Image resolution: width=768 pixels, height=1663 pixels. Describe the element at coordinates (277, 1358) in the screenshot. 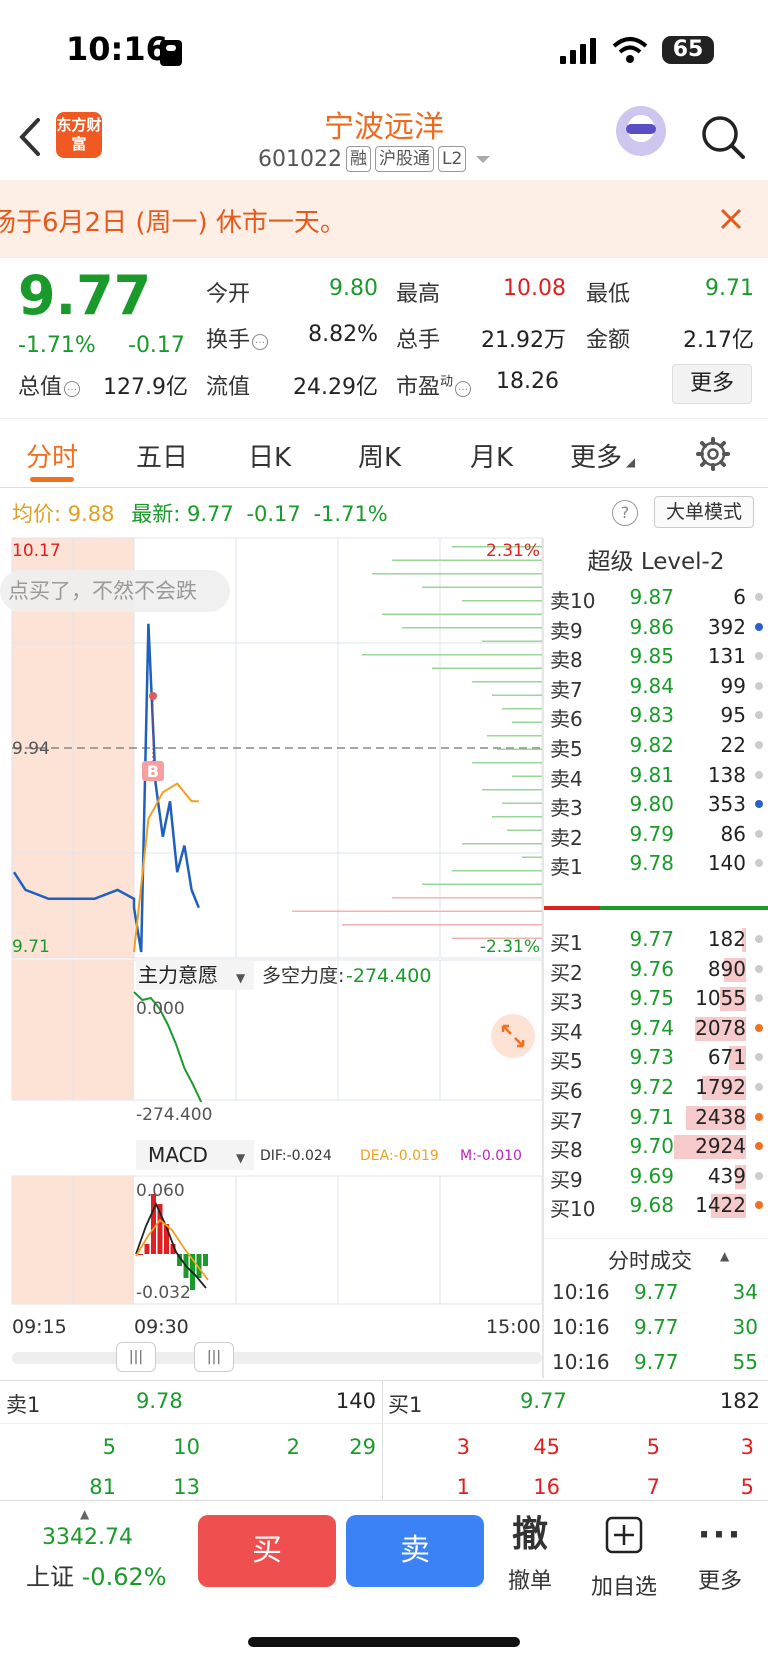

I see `chart-range-scrollbar` at that location.